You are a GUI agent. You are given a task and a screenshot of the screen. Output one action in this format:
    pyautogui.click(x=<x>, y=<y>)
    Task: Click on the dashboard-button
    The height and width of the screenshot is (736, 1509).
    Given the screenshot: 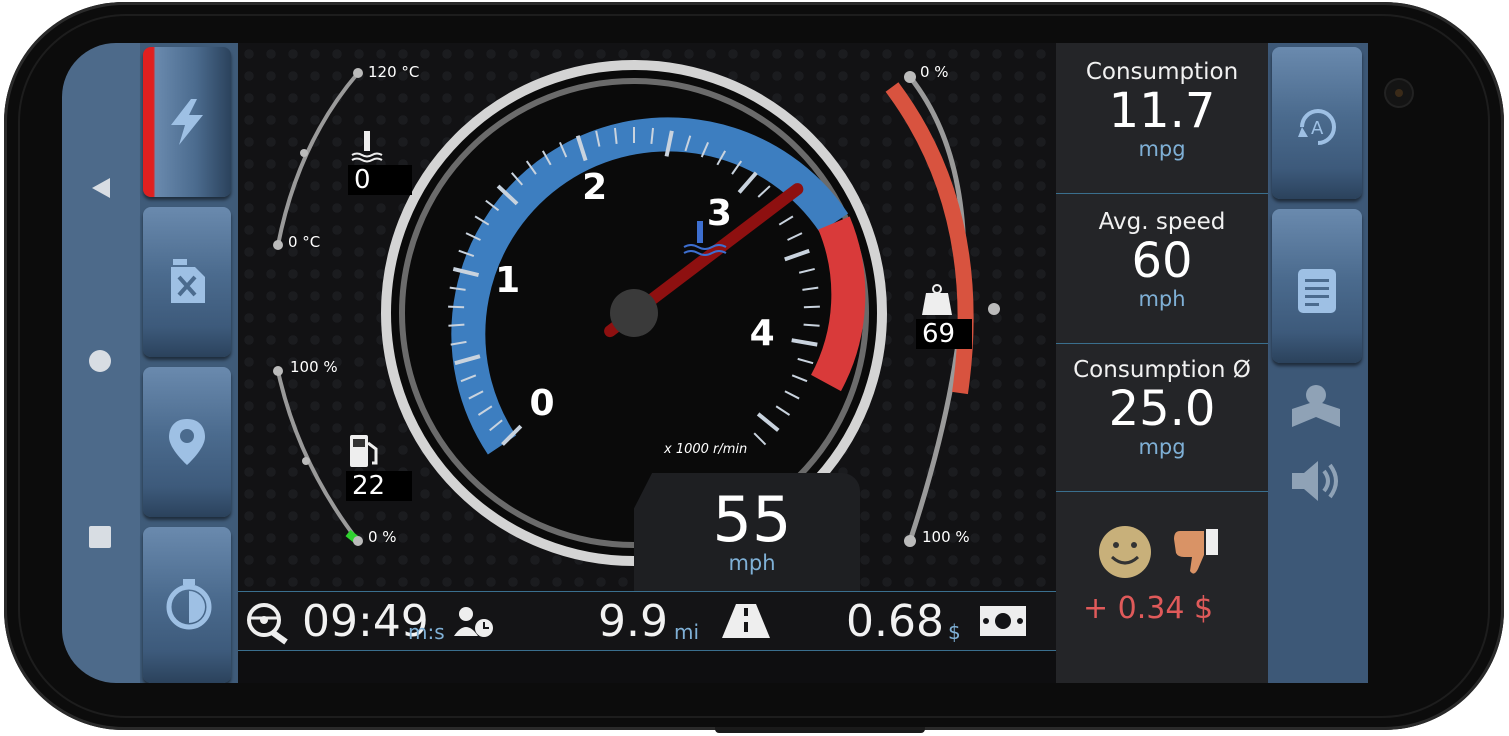 What is the action you would take?
    pyautogui.click(x=187, y=122)
    